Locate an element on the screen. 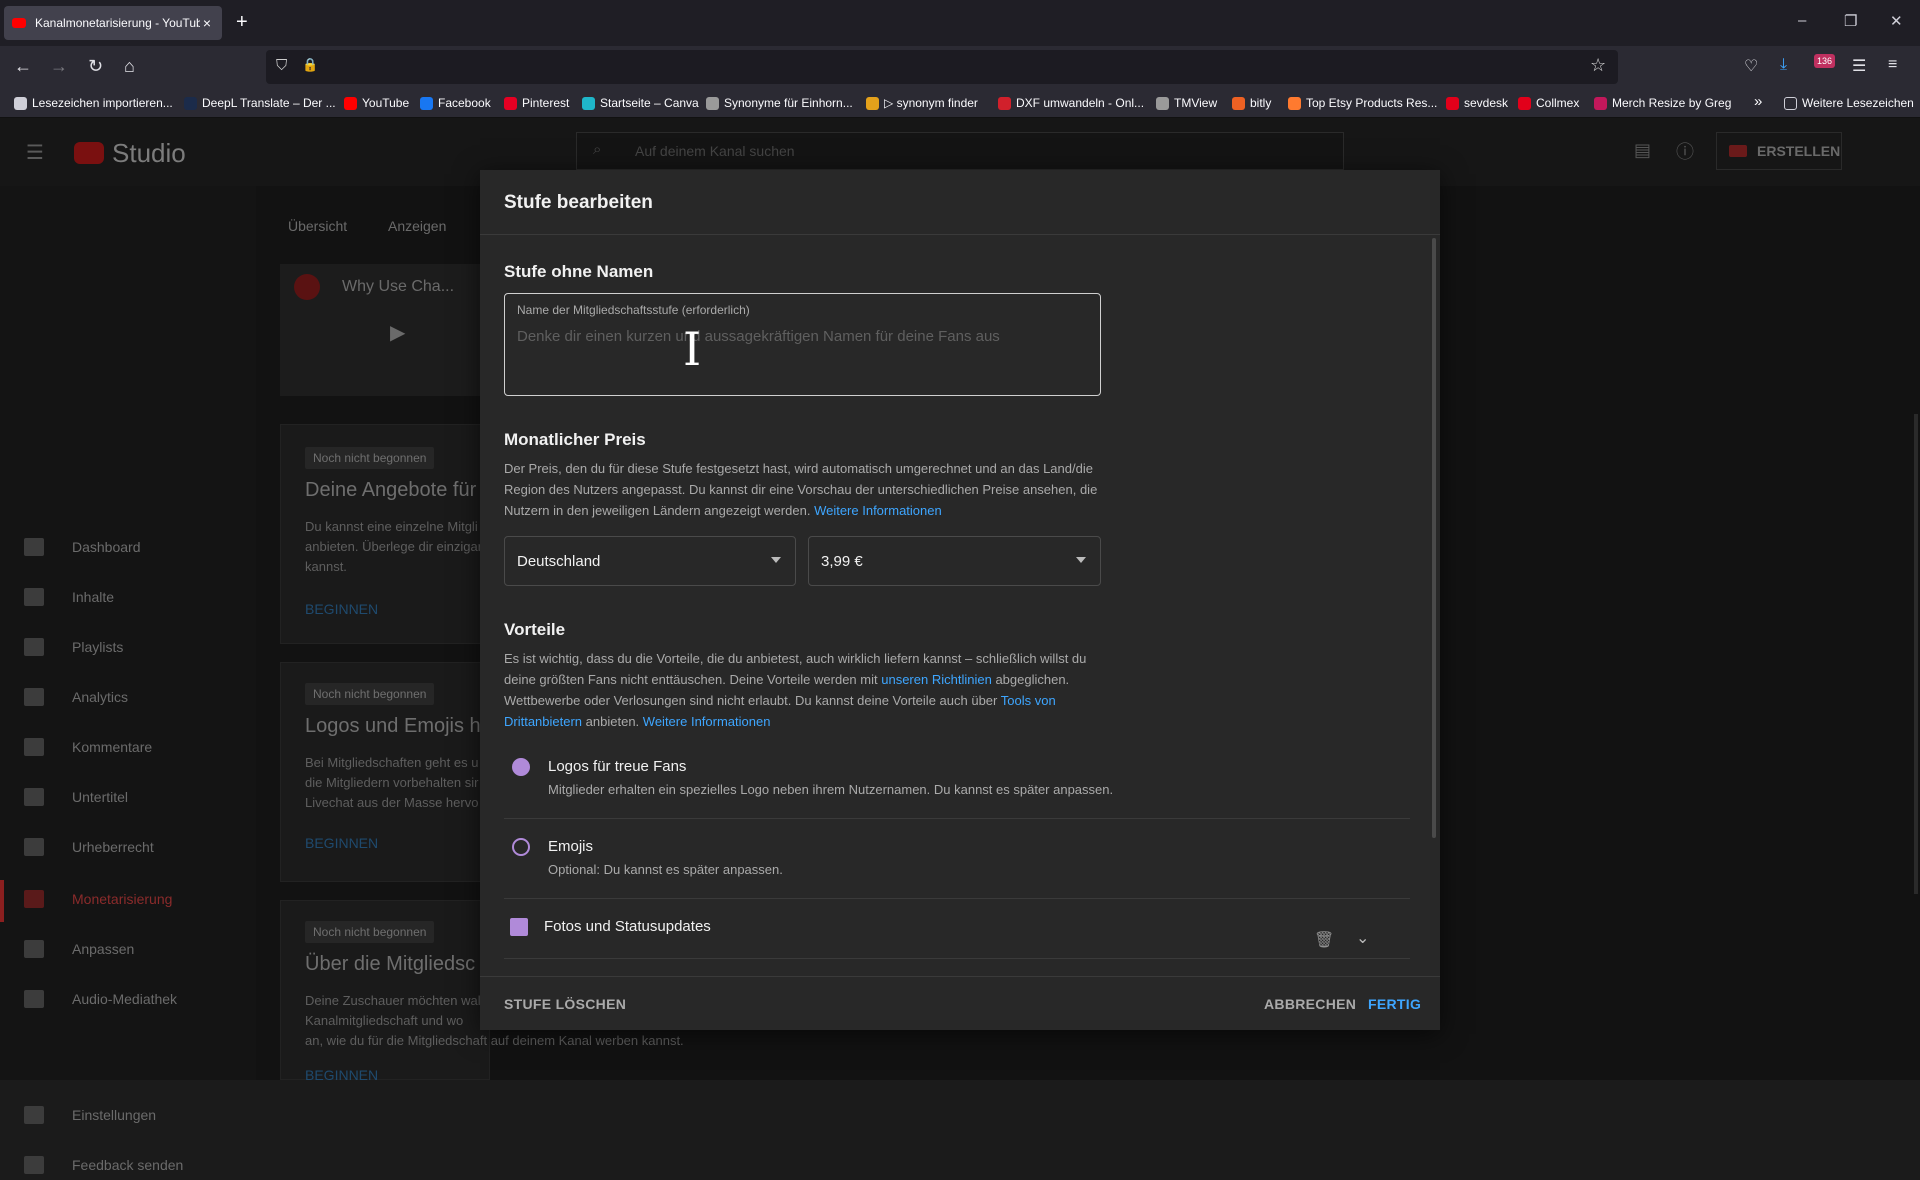 The image size is (1920, 1180). browser-tab: Kanalmonetarisierung - YouTube × is located at coordinates (113, 23).